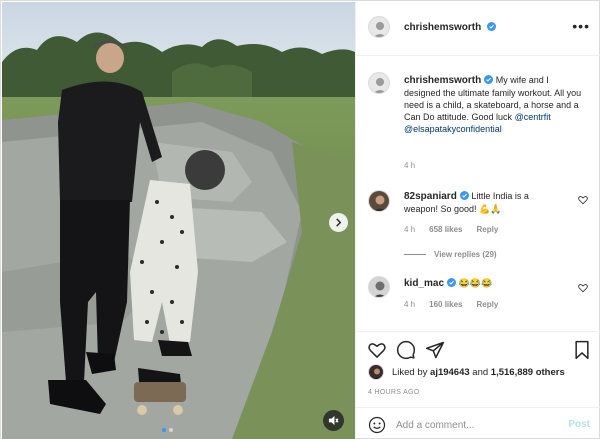 Image resolution: width=600 pixels, height=439 pixels. What do you see at coordinates (424, 283) in the screenshot?
I see `comment-username: kid_mac` at bounding box center [424, 283].